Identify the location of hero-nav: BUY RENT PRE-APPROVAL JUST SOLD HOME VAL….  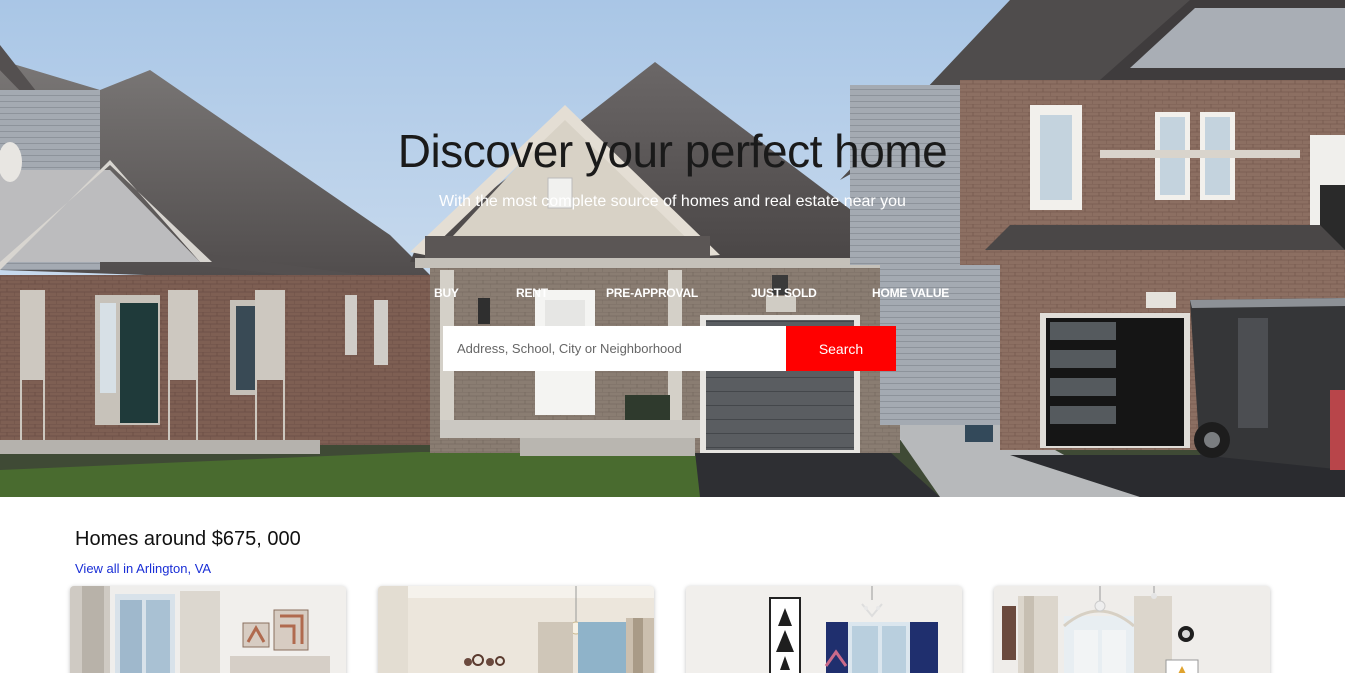
(694, 295).